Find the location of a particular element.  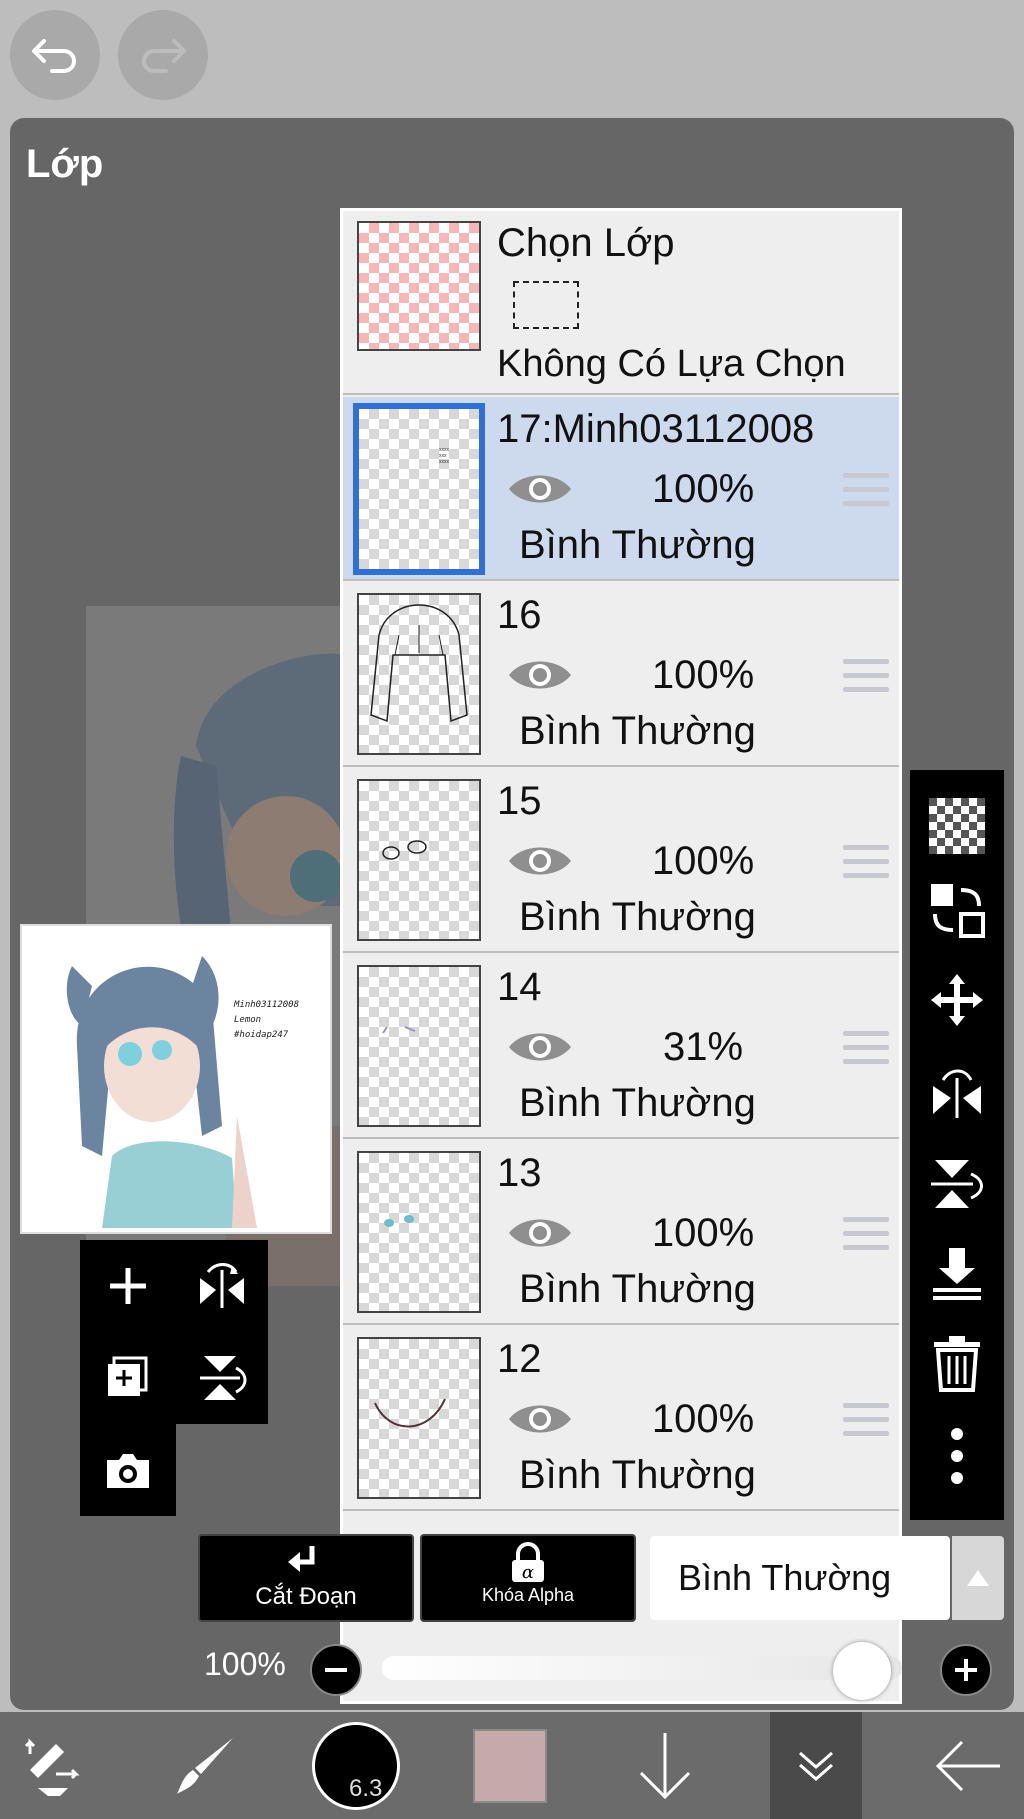

merge-down-icon is located at coordinates (957, 1274).